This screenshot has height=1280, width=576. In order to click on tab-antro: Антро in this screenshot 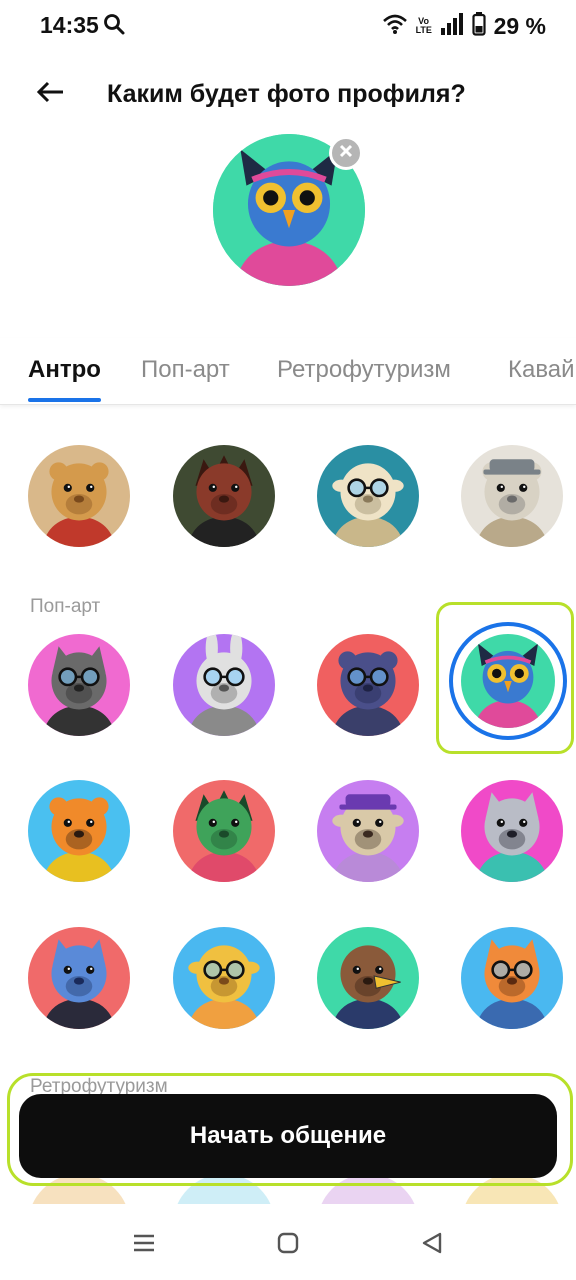, I will do `click(64, 370)`.